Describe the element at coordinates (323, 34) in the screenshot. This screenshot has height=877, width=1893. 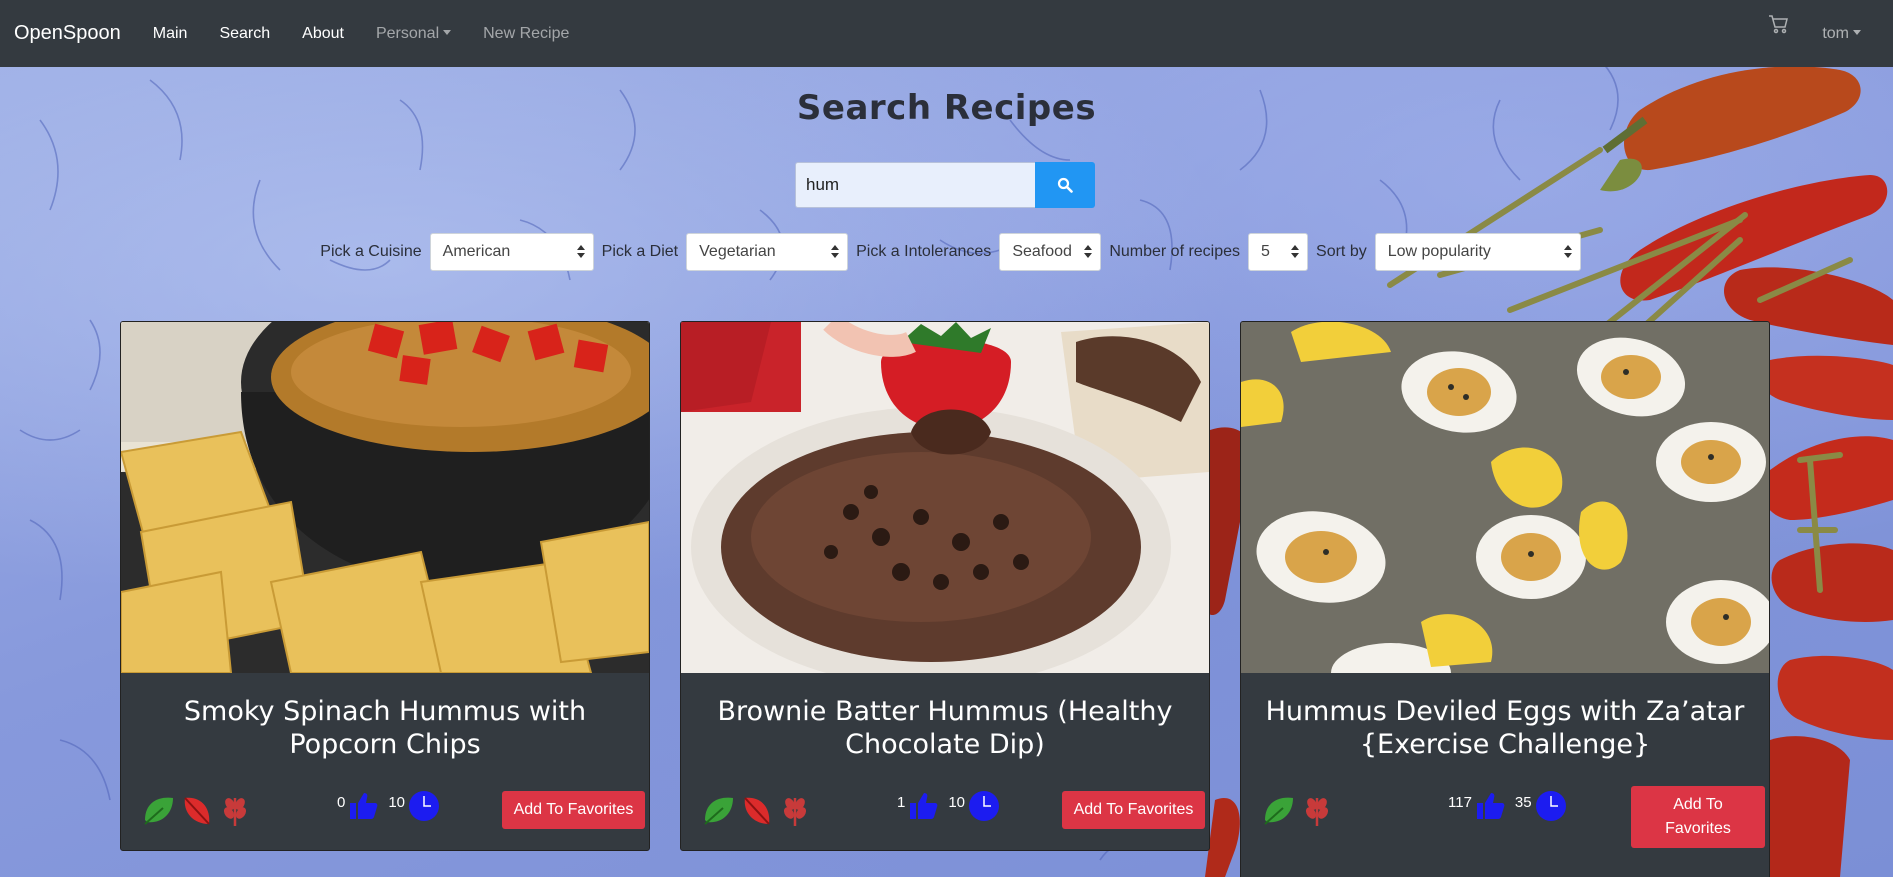
I see `nav-about: About` at that location.